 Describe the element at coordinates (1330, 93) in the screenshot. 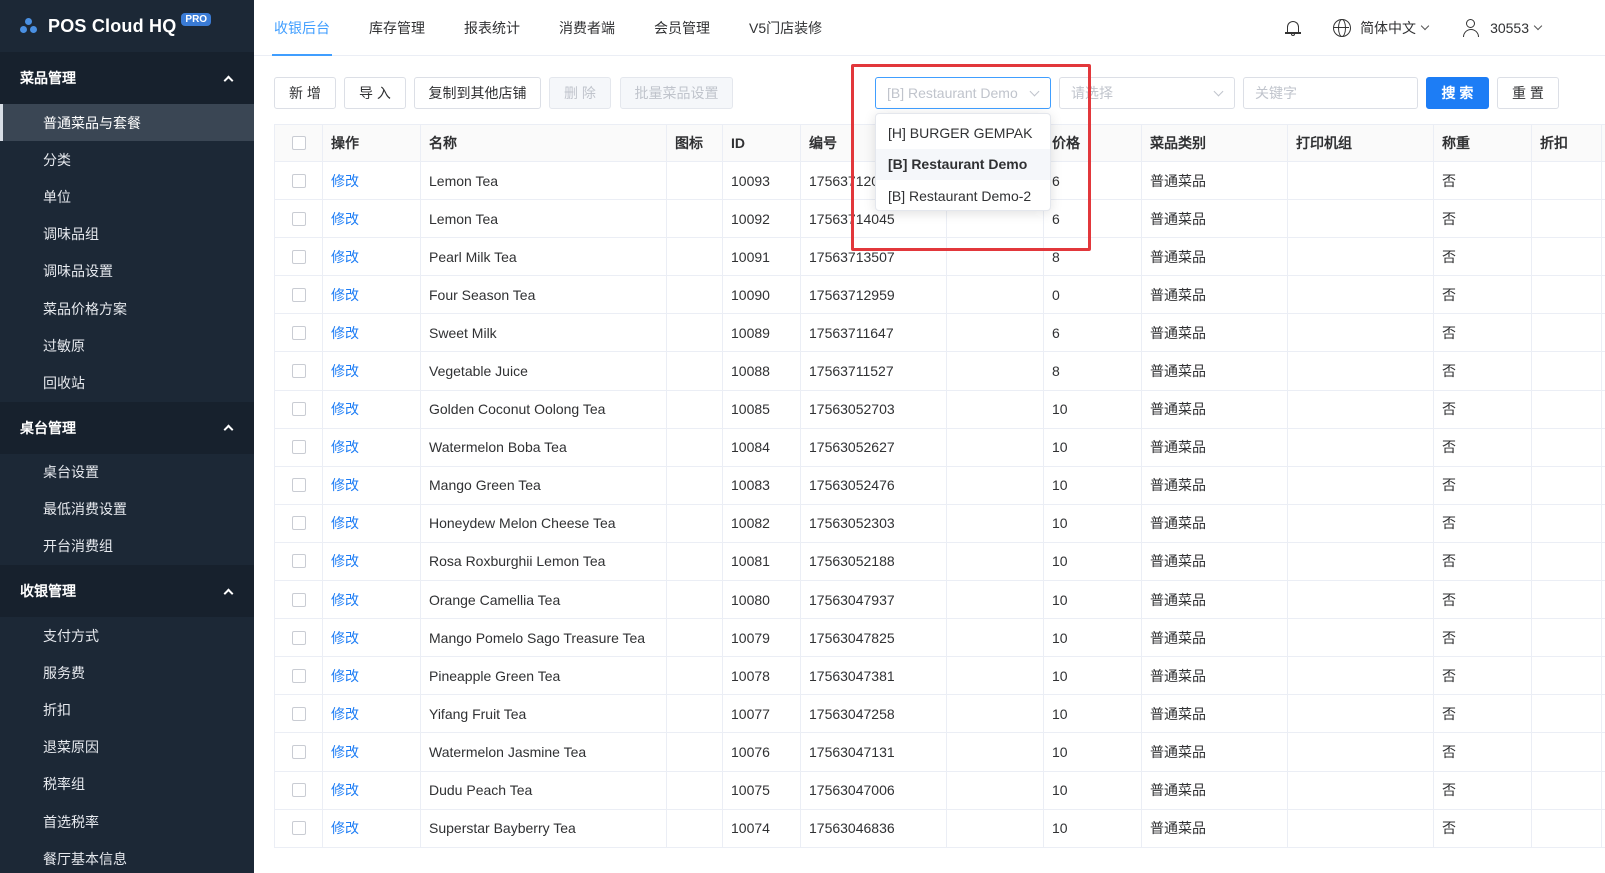

I see `keyword-input: 关键字` at that location.